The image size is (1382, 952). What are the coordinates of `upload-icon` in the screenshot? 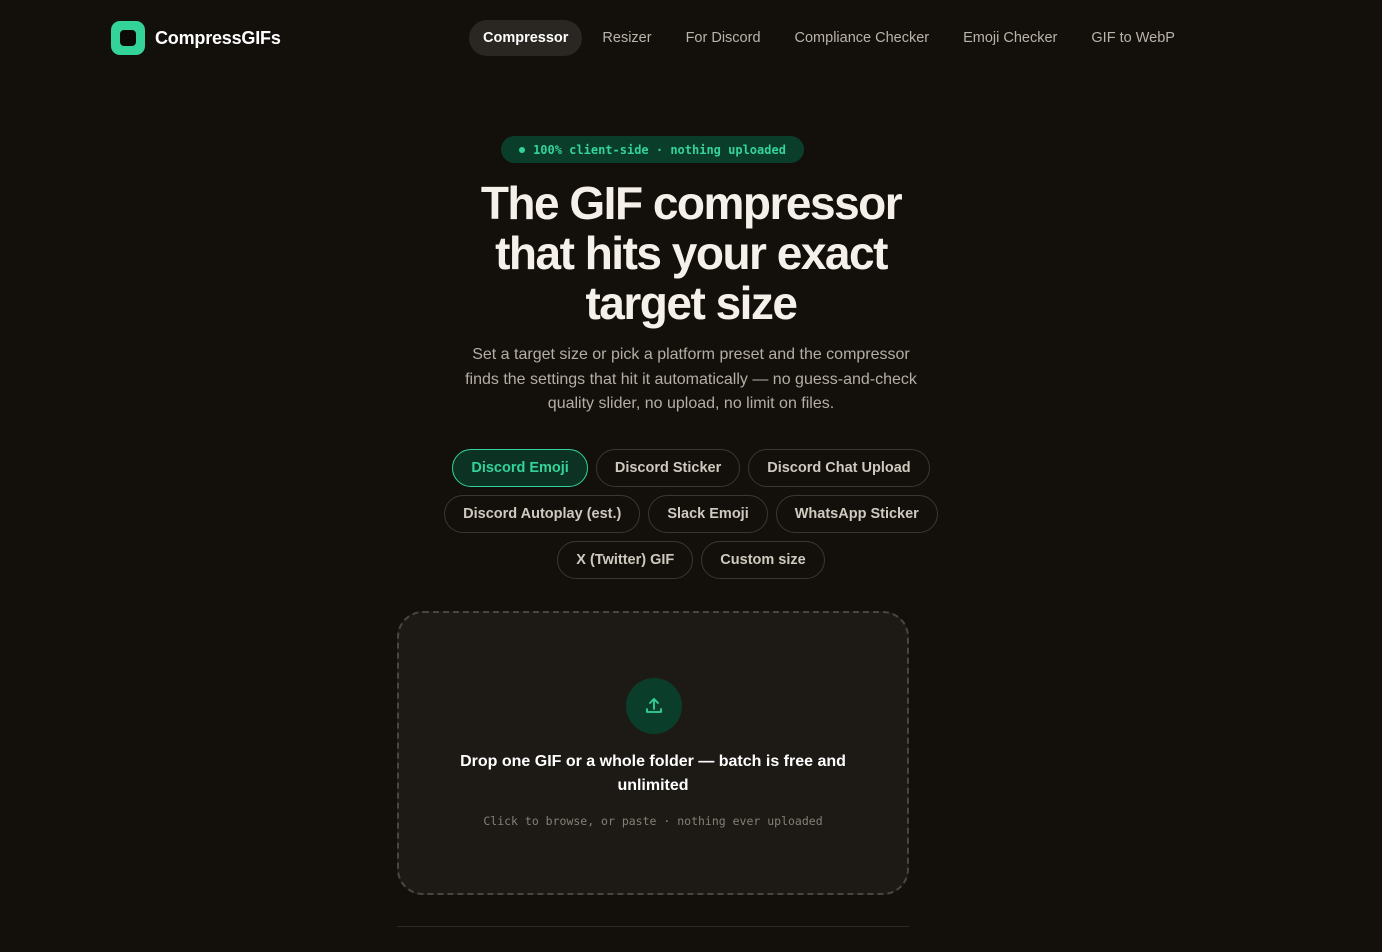 It's located at (654, 706).